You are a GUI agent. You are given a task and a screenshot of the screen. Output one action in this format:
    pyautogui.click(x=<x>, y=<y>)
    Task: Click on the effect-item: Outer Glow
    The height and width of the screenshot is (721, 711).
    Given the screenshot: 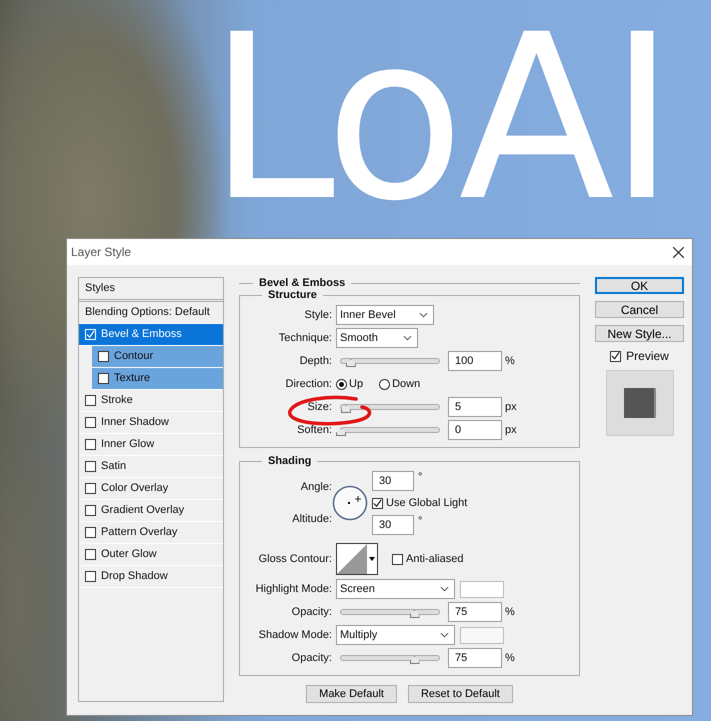 What is the action you would take?
    pyautogui.click(x=151, y=555)
    